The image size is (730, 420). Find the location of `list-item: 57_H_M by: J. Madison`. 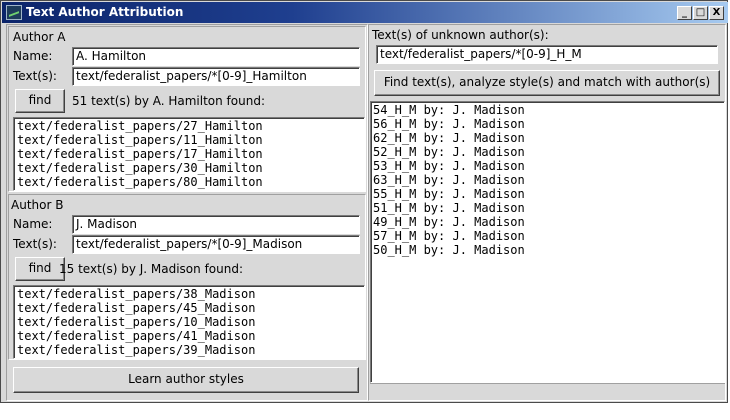

list-item: 57_H_M by: J. Madison is located at coordinates (548, 236).